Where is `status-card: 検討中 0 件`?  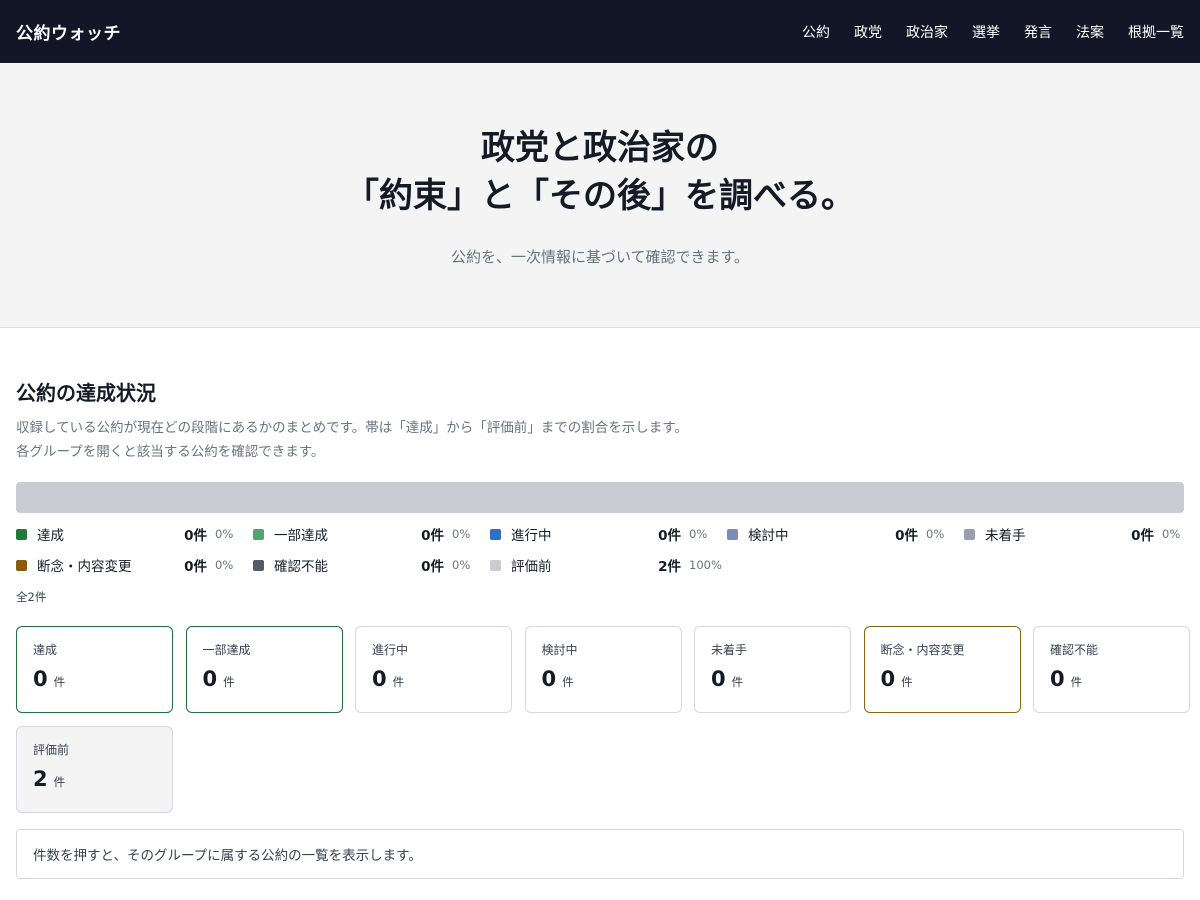
status-card: 検討中 0 件 is located at coordinates (603, 669).